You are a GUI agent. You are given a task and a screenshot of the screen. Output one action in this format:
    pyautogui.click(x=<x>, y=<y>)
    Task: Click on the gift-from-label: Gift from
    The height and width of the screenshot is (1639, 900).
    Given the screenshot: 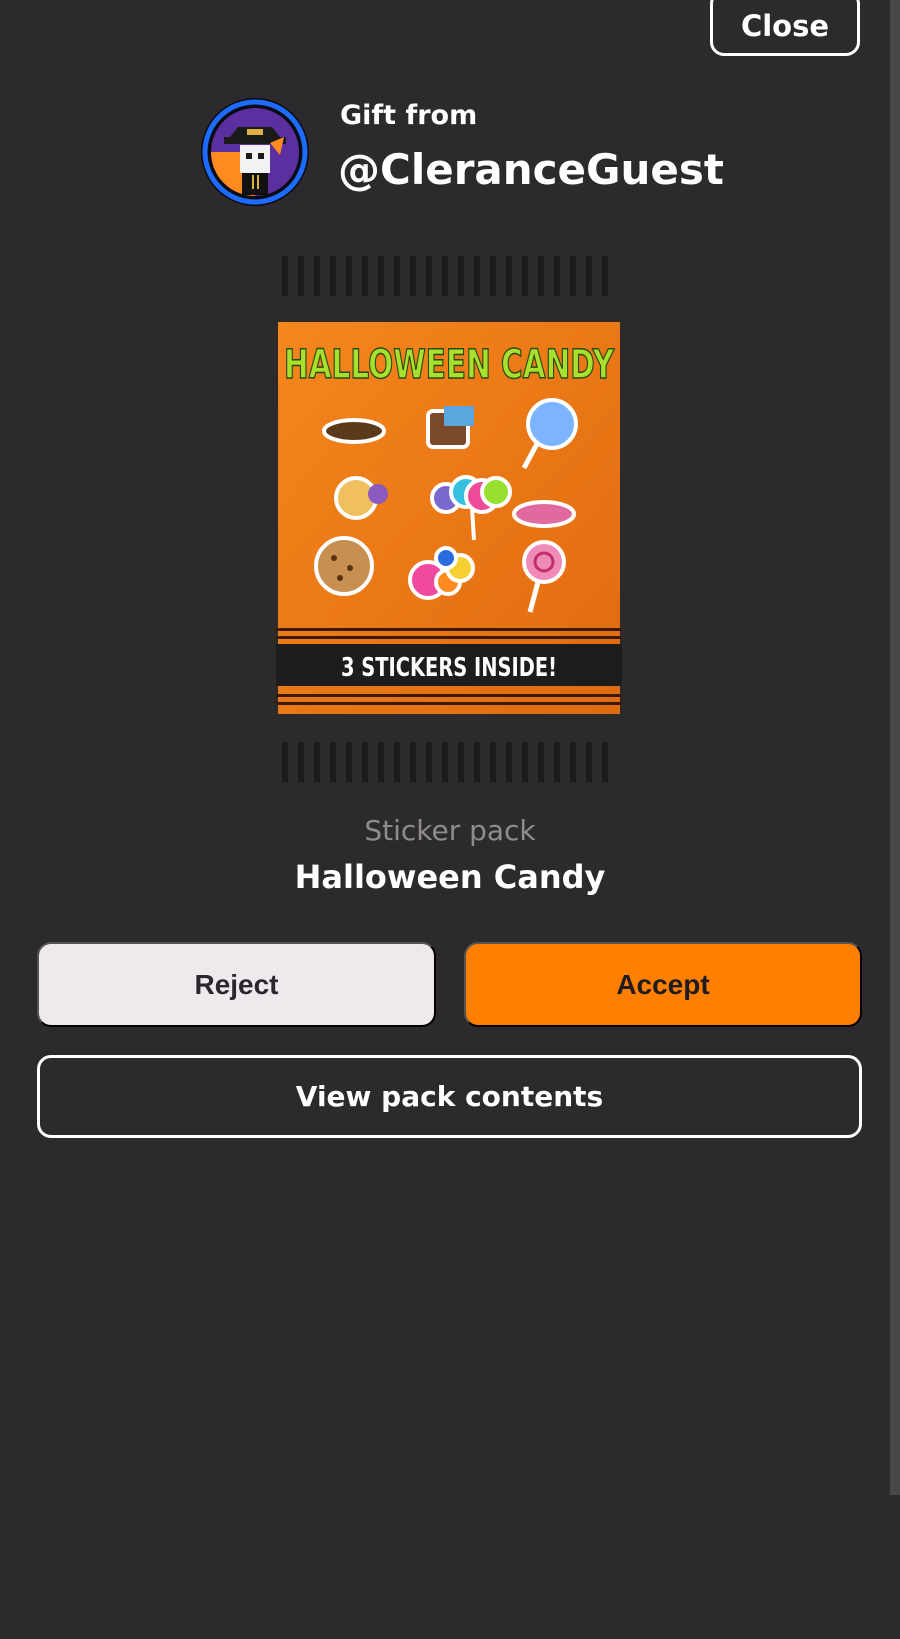 What is the action you would take?
    pyautogui.click(x=409, y=115)
    